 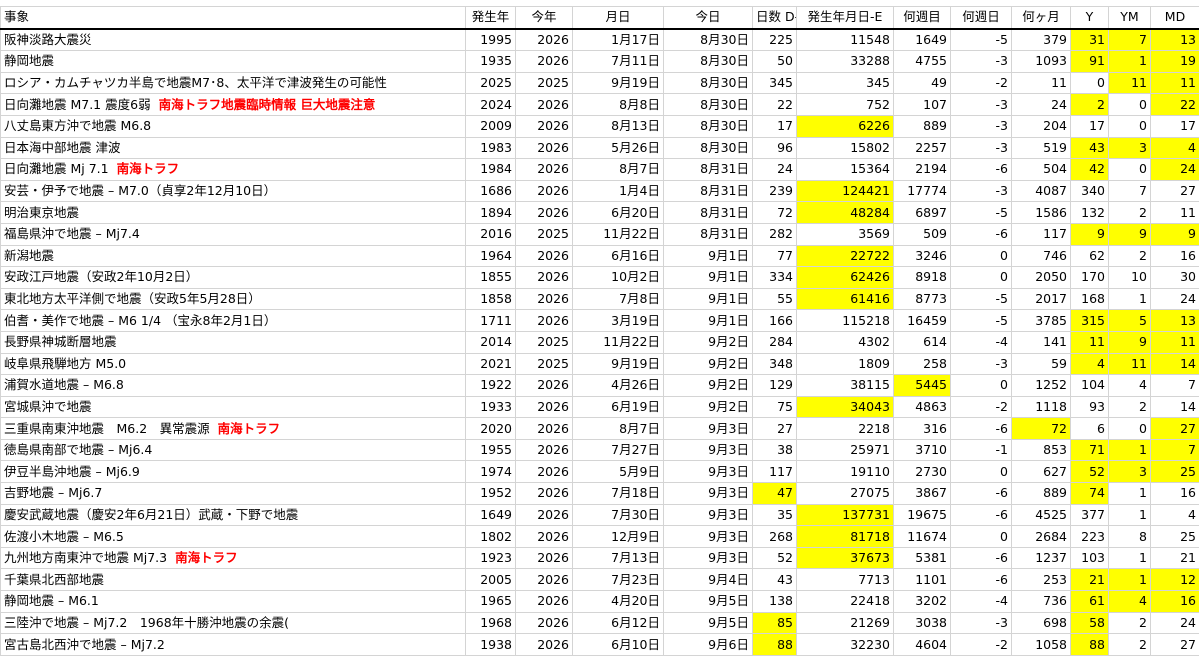 What do you see at coordinates (774, 126) in the screenshot?
I see `cell-days: 17` at bounding box center [774, 126].